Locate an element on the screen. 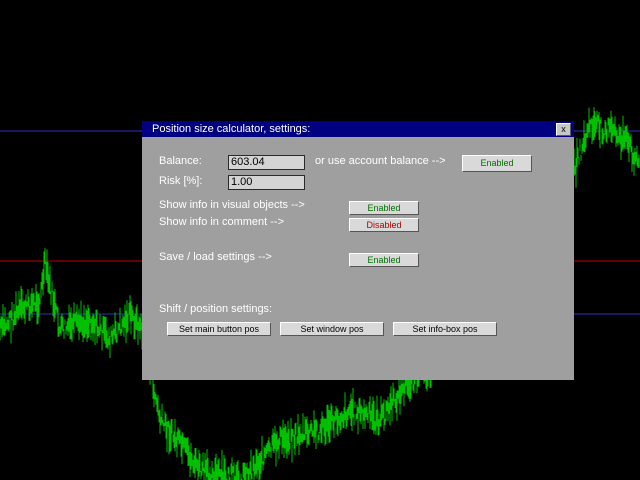  risk-label: Risk [%]: is located at coordinates (181, 181).